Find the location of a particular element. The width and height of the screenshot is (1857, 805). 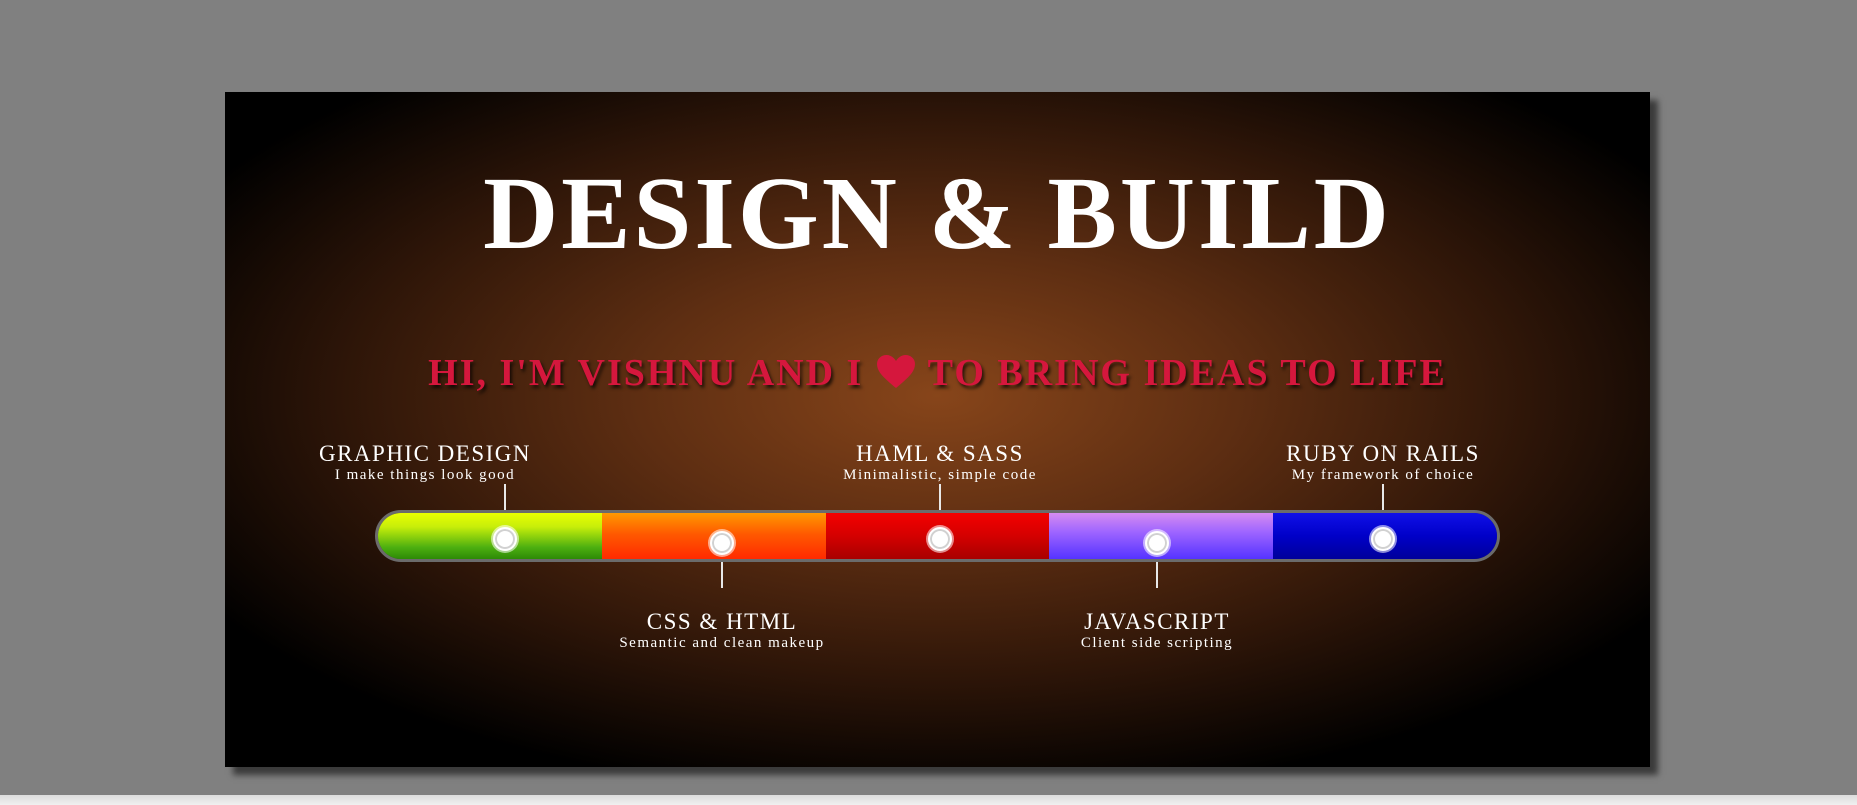

skill-description: Semantic and clean makeup is located at coordinates (722, 643).